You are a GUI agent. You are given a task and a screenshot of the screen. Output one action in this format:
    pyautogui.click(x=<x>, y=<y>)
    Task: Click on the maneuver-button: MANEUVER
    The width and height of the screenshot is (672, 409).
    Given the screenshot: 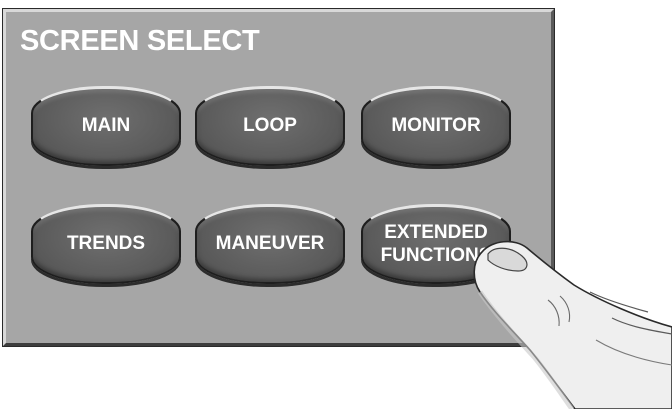 What is the action you would take?
    pyautogui.click(x=270, y=244)
    